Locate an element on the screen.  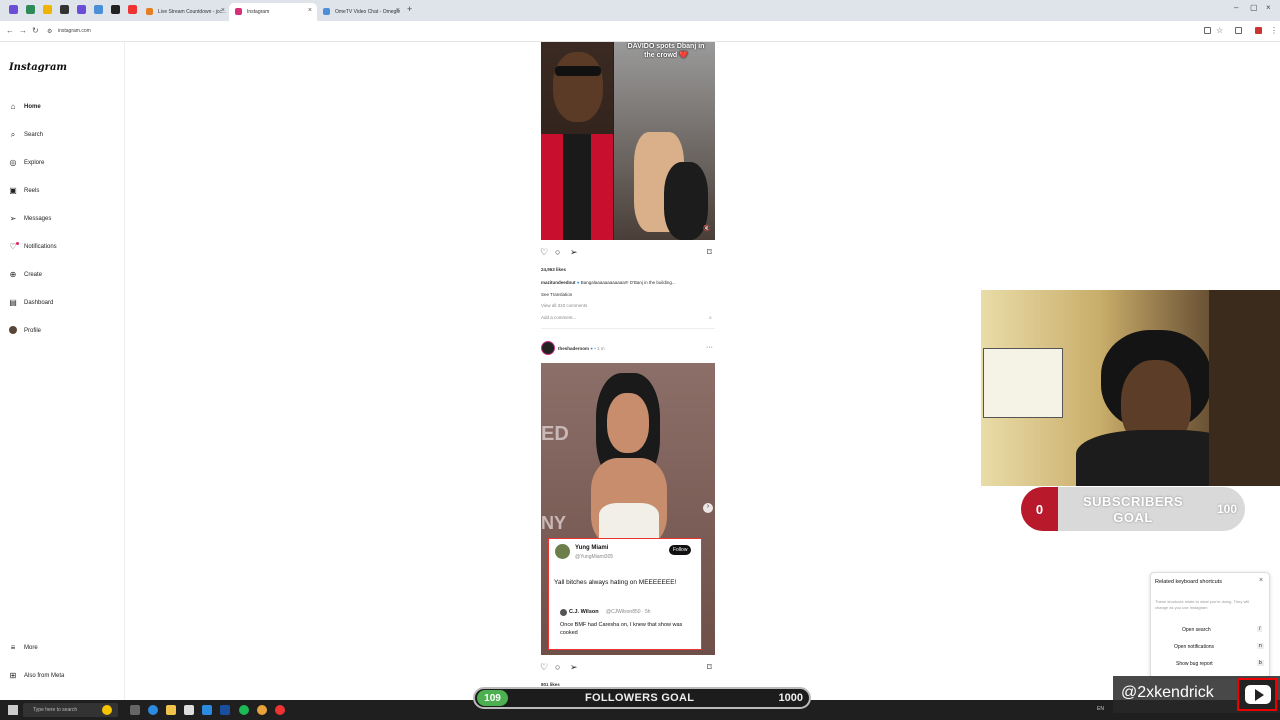
language-indicator: EN is located at coordinates (1100, 709).